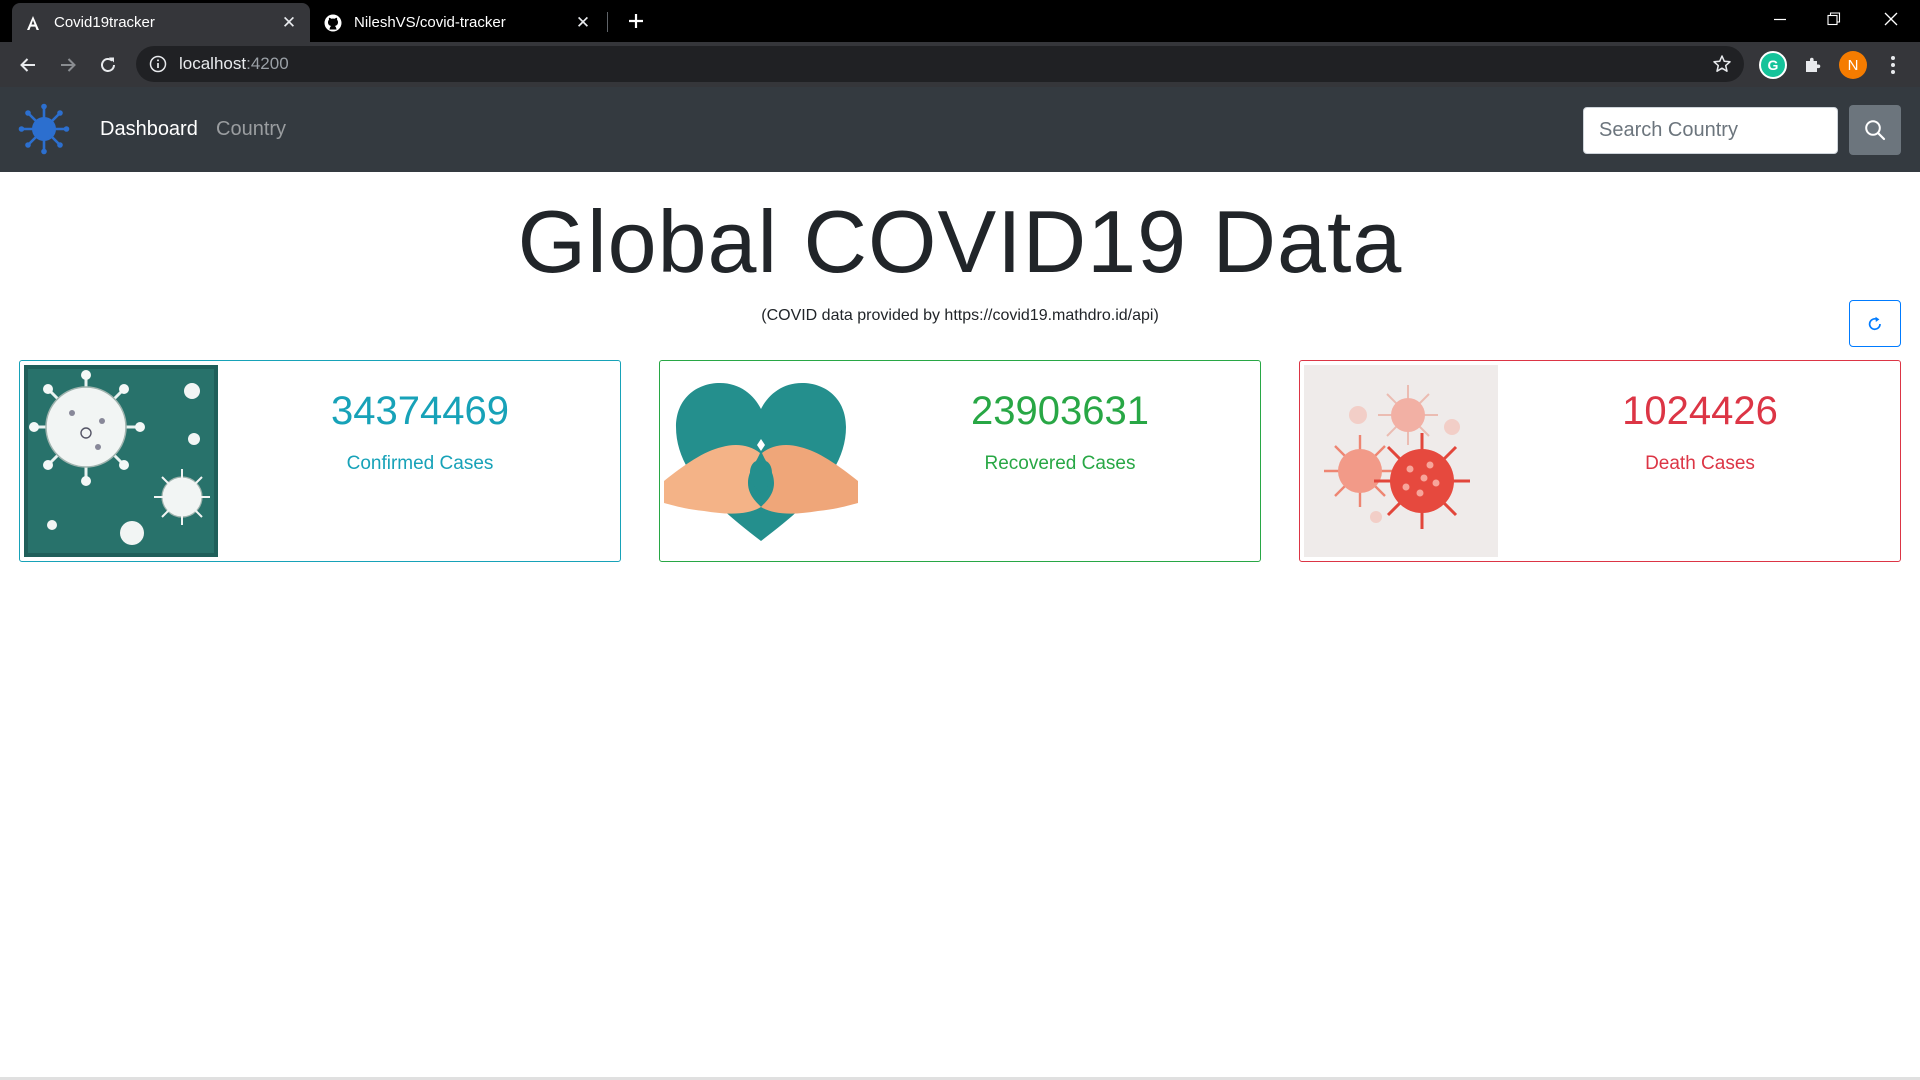  I want to click on url-host: localhost, so click(213, 63).